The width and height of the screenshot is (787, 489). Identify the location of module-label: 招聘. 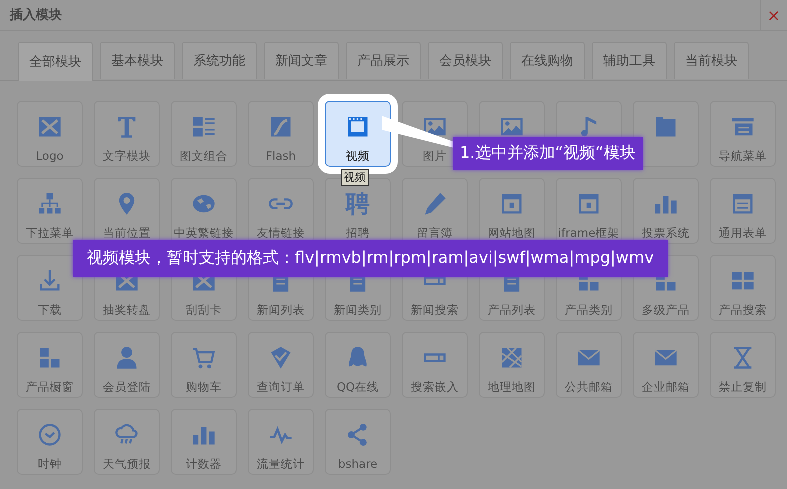
(358, 233).